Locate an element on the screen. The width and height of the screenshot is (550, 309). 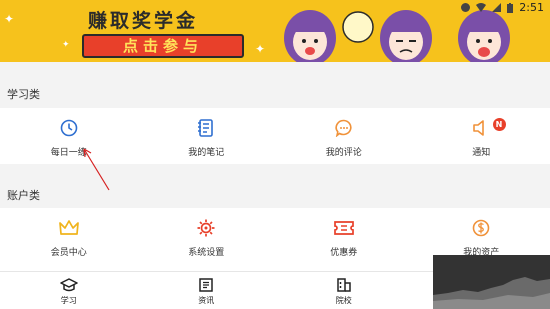
account-item-coupons: 优惠券 is located at coordinates (344, 239).